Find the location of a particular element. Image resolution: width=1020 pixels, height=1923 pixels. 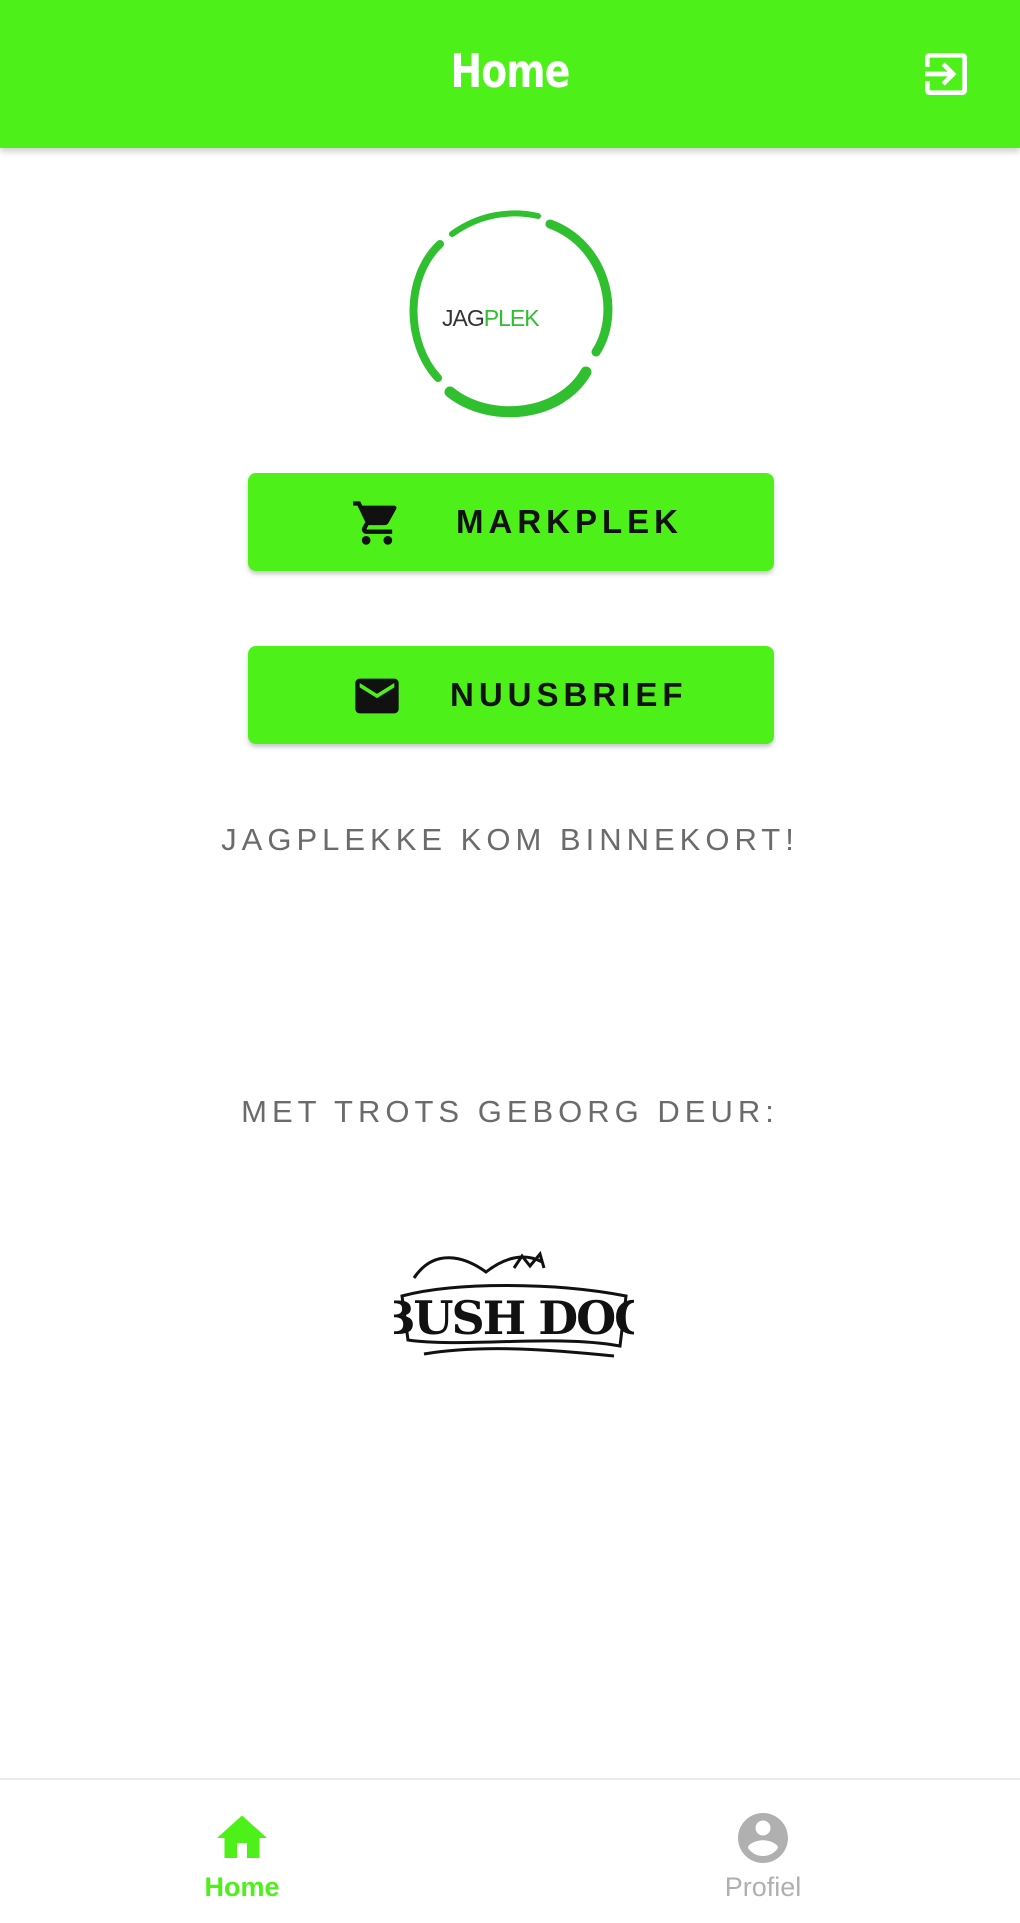

bush-dog-logo: BUSH DOG is located at coordinates (515, 1303).